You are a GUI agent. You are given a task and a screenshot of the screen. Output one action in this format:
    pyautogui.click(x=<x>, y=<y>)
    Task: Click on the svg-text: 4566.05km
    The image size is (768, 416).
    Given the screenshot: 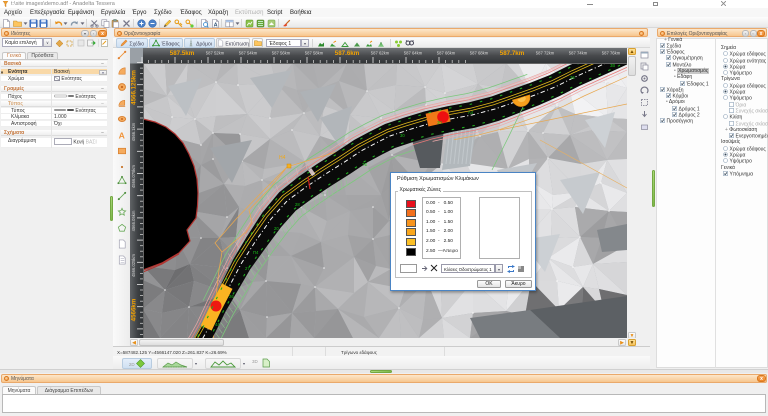 What is the action you would take?
    pyautogui.click(x=133, y=220)
    